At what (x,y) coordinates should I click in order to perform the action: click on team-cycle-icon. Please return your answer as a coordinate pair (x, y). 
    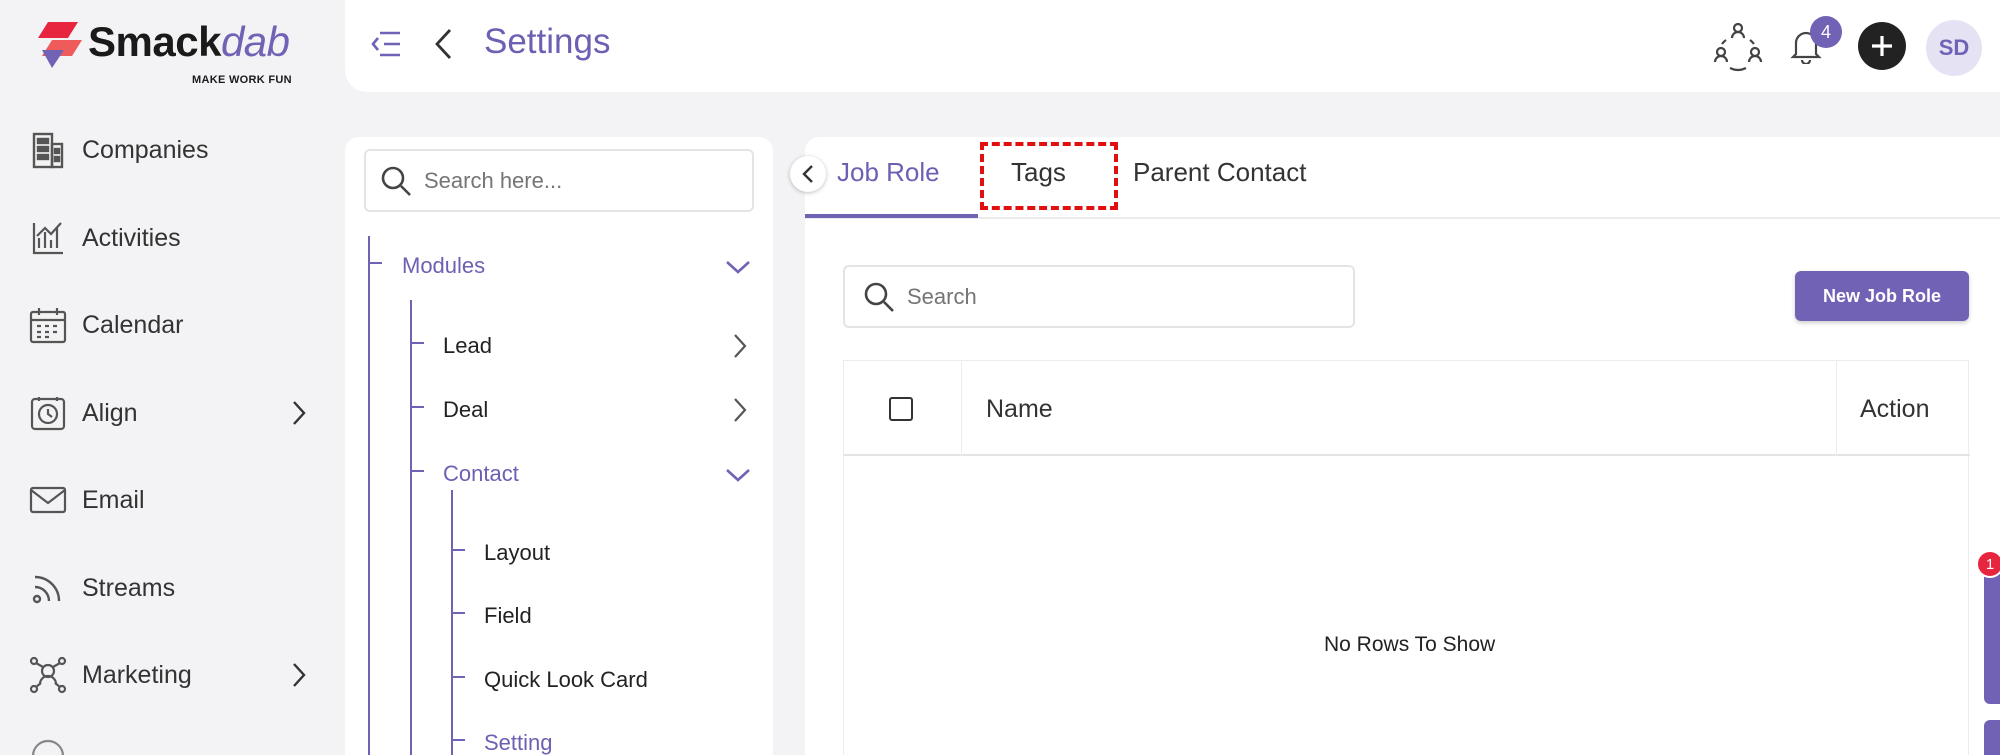
    Looking at the image, I should click on (1738, 46).